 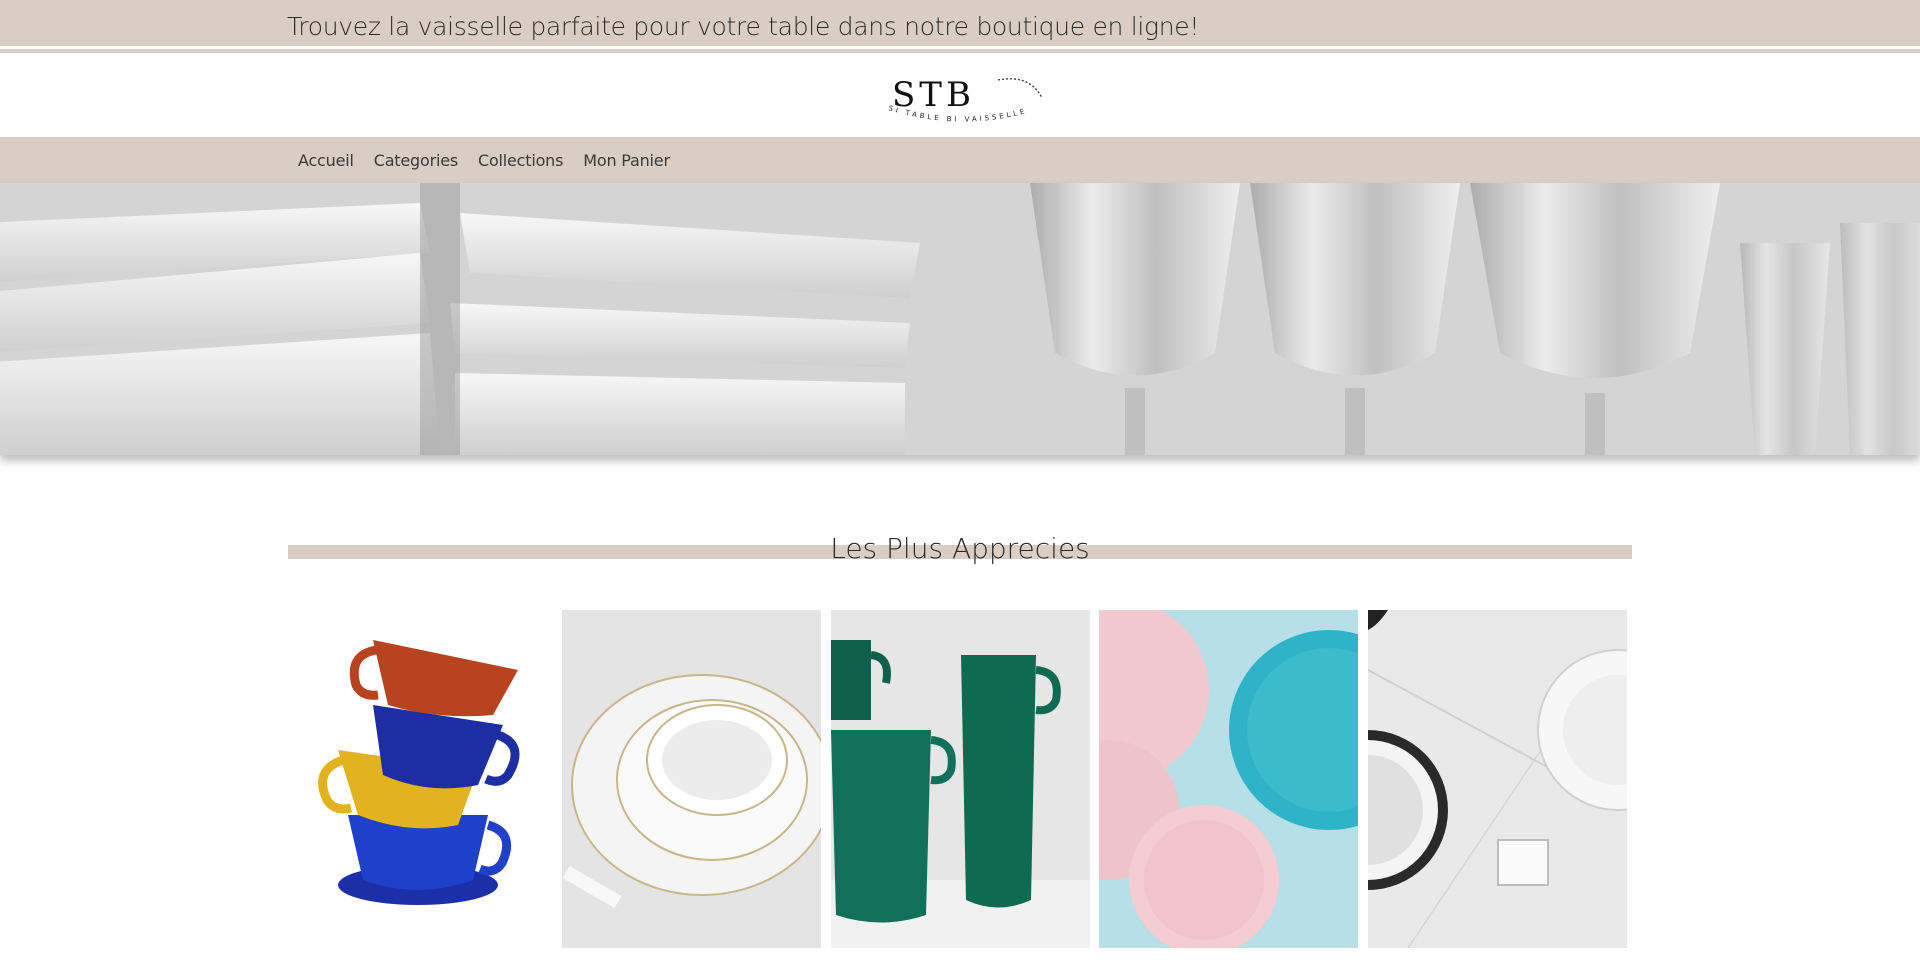 I want to click on nav-item-categories: Categories, so click(x=416, y=160).